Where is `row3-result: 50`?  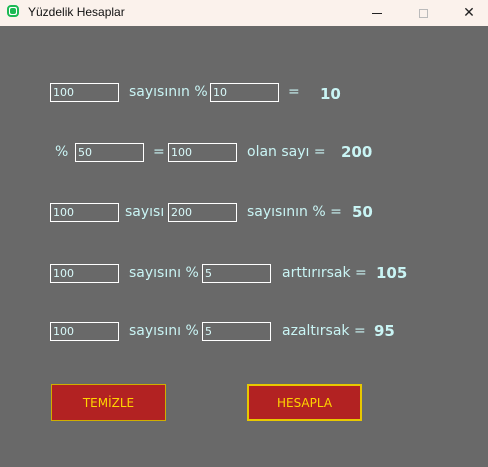 row3-result: 50 is located at coordinates (362, 212).